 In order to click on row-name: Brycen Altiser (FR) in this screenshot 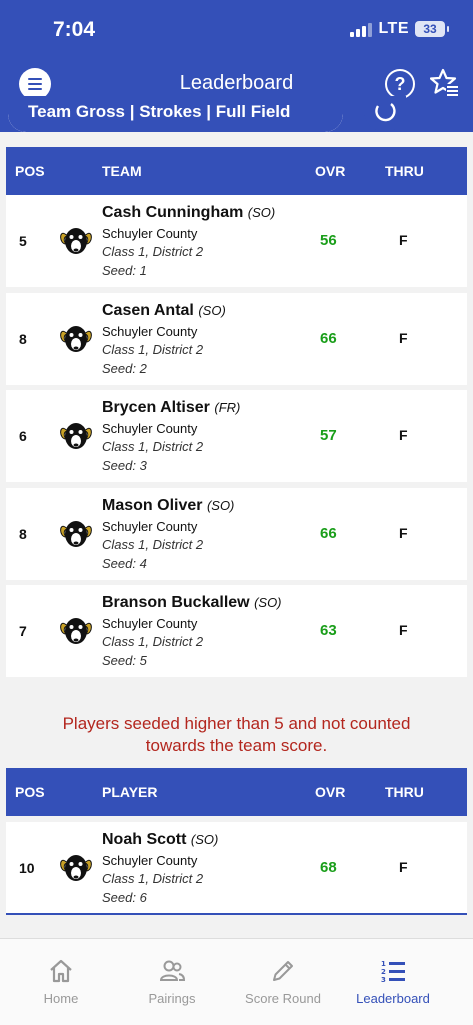, I will do `click(171, 407)`.